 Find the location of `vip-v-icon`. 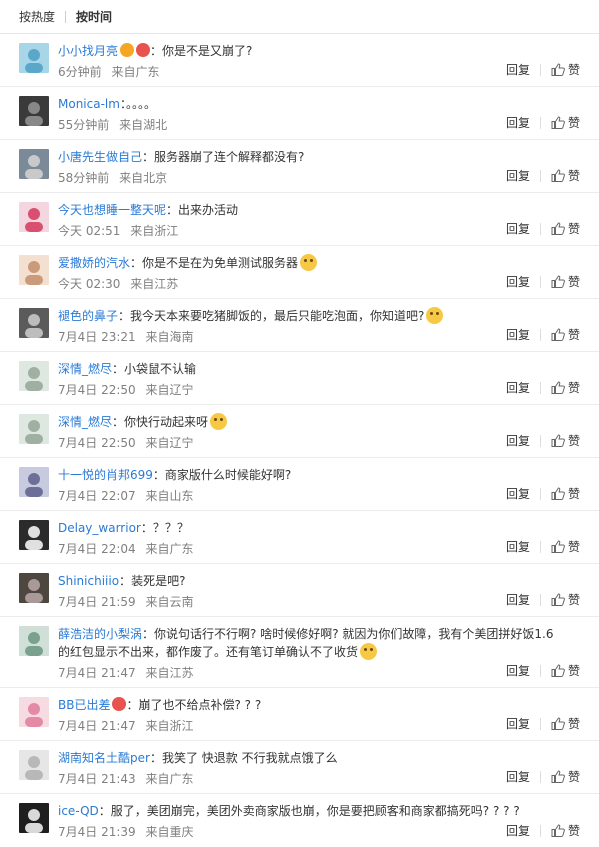

vip-v-icon is located at coordinates (127, 50).